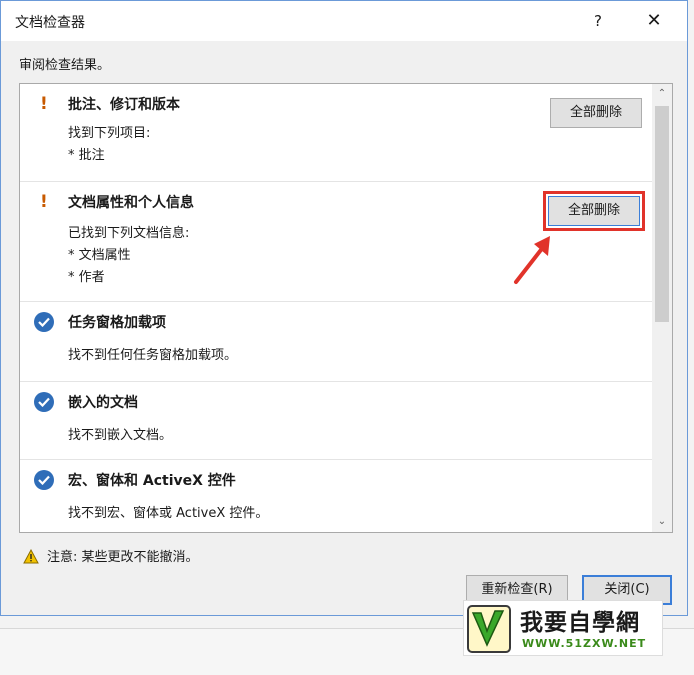 This screenshot has height=675, width=694. I want to click on result-title: 批注、修订和版本, so click(124, 105).